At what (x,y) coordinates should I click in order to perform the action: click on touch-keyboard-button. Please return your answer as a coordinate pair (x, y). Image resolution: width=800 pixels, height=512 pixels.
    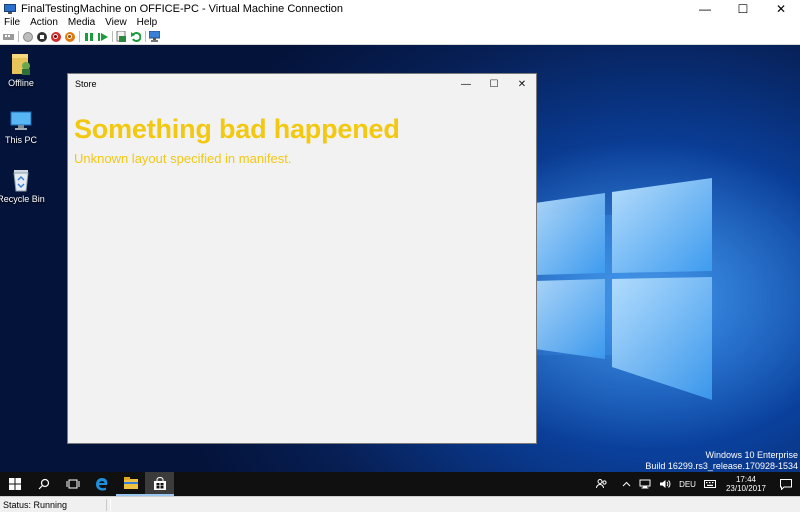
    Looking at the image, I should click on (710, 484).